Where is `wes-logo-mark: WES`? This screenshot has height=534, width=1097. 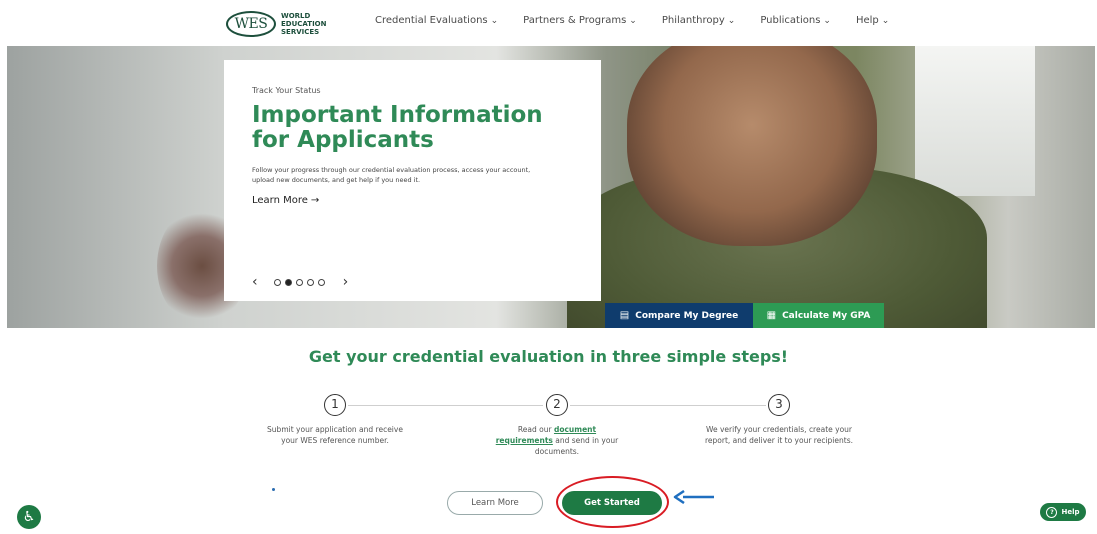
wes-logo-mark: WES is located at coordinates (251, 24).